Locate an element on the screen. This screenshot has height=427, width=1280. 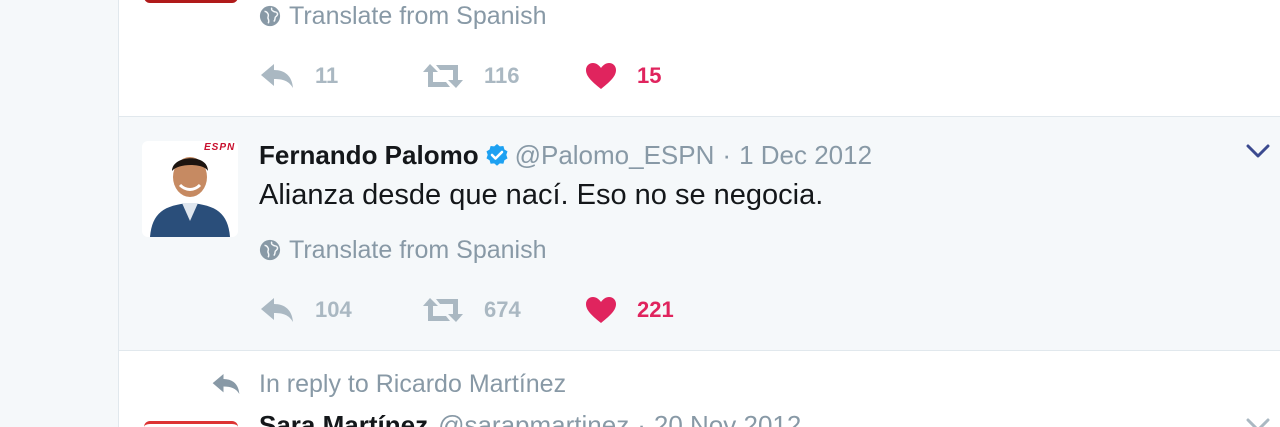
like-button: 15 is located at coordinates (623, 76).